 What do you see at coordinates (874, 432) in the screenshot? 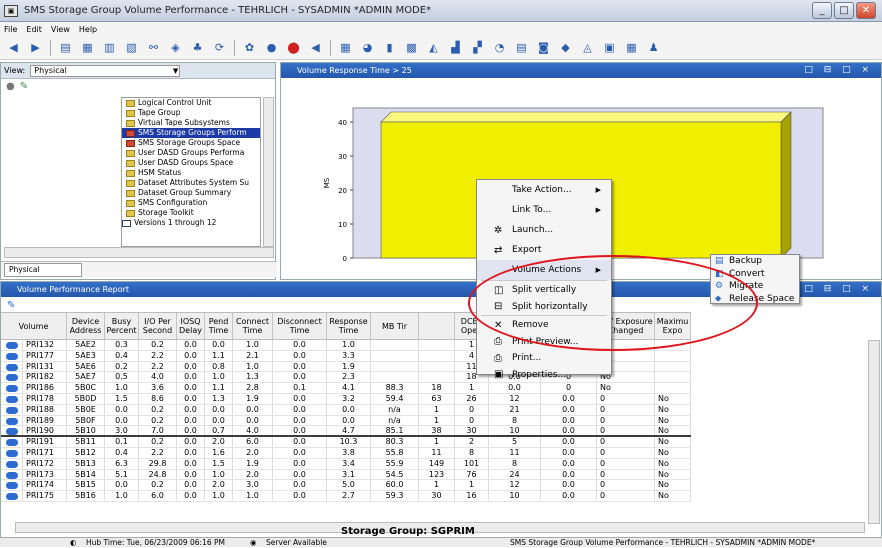
I see `table-vertical-scrollbar` at bounding box center [874, 432].